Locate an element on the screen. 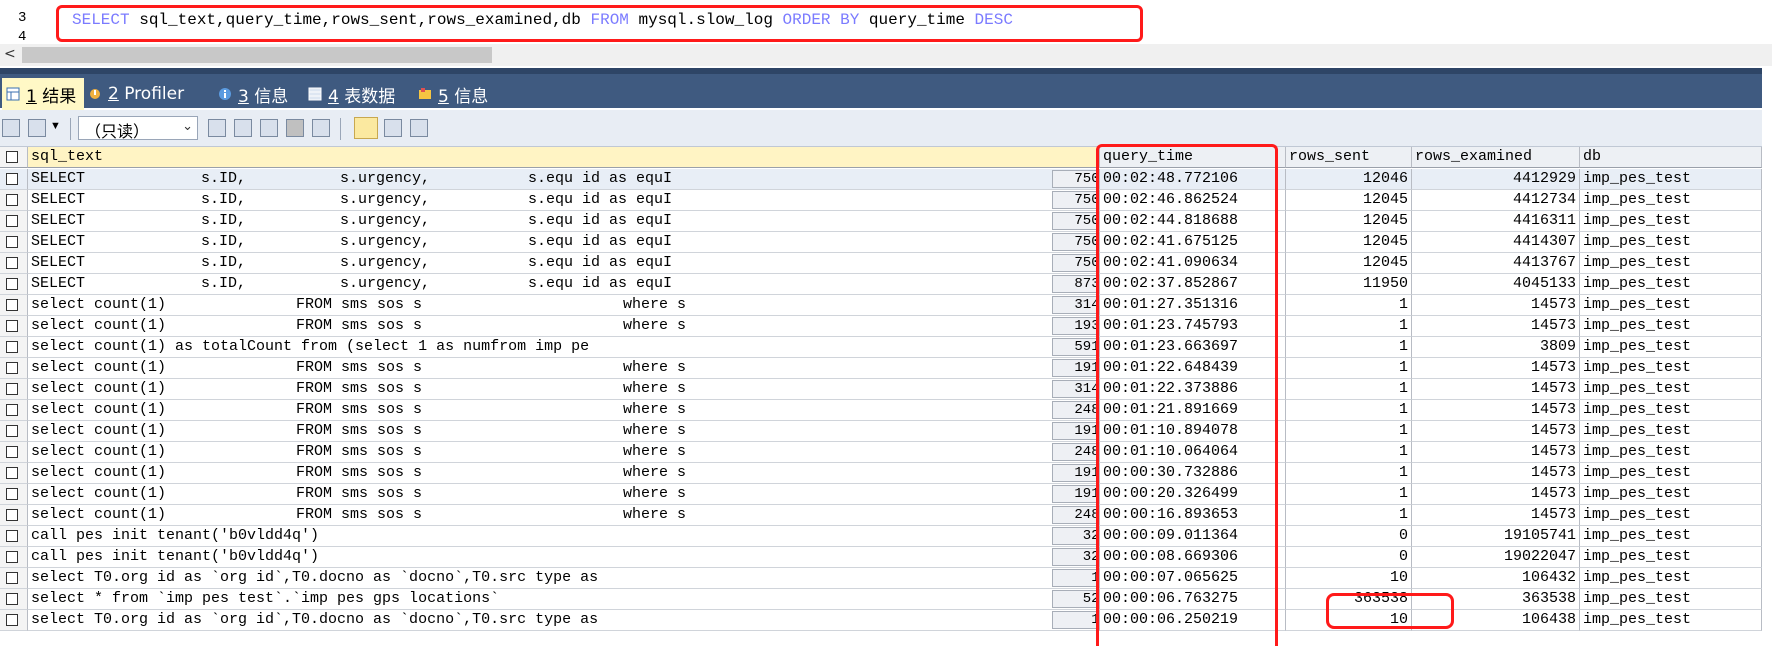 Image resolution: width=1772 pixels, height=646 pixels. scroll-left-arrow: < is located at coordinates (10, 54).